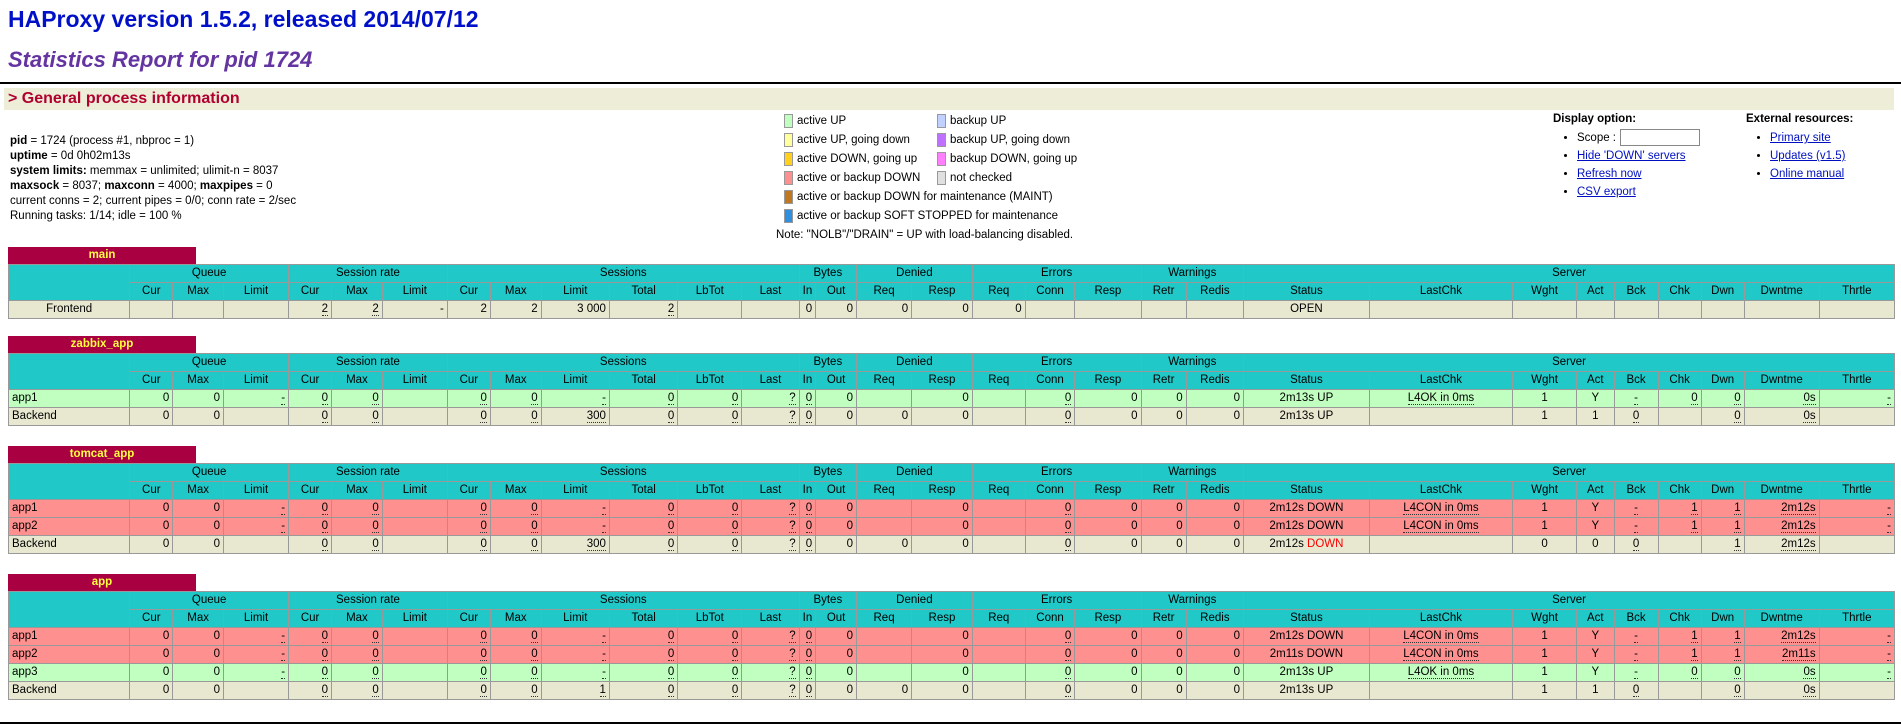 The width and height of the screenshot is (1901, 728). What do you see at coordinates (1050, 291) in the screenshot?
I see `column-header-cell: Conn` at bounding box center [1050, 291].